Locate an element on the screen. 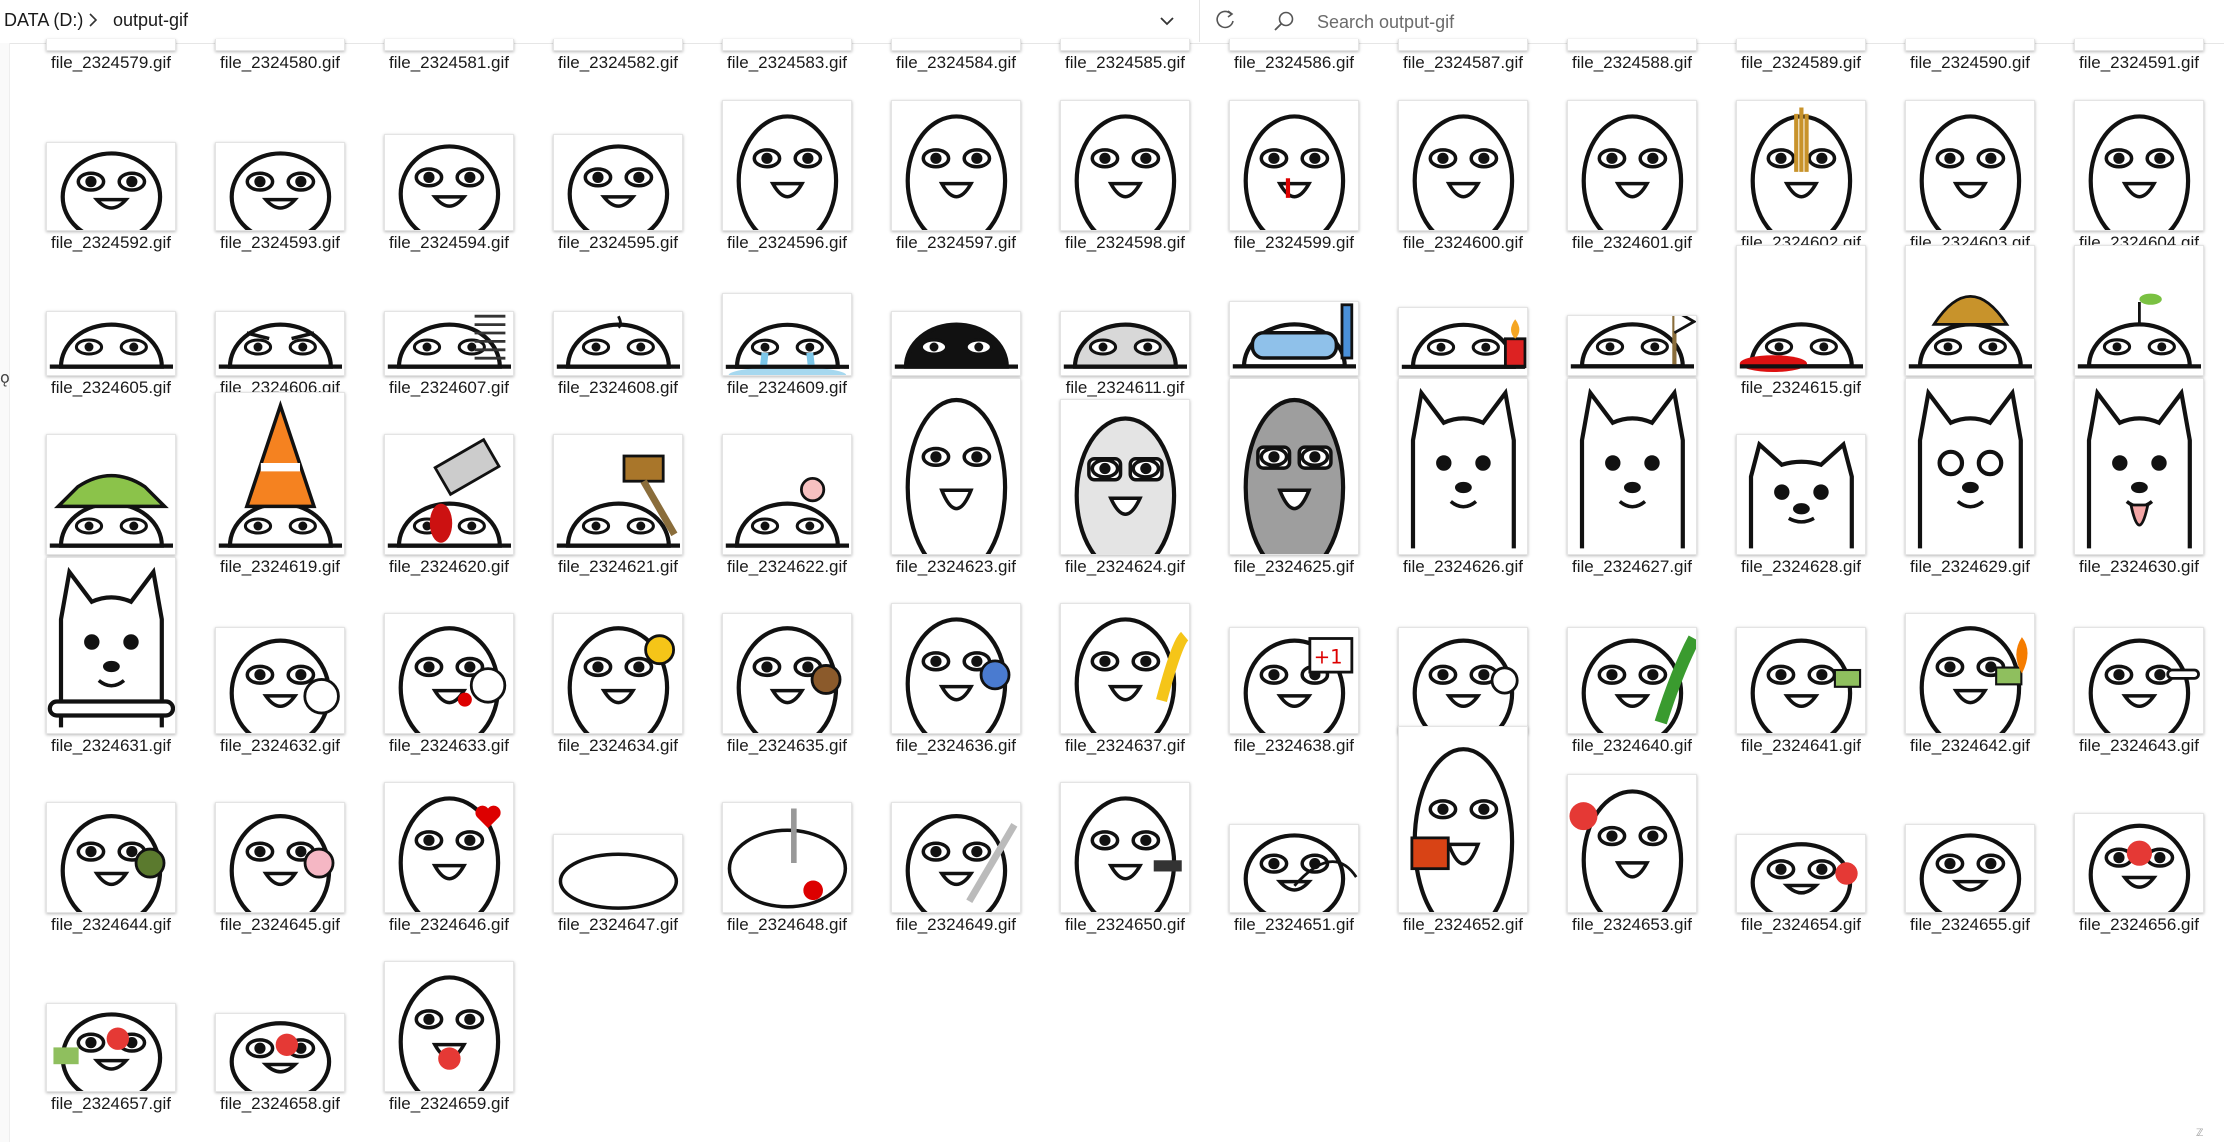  file-item: file_2324643.gif is located at coordinates (2139, 681).